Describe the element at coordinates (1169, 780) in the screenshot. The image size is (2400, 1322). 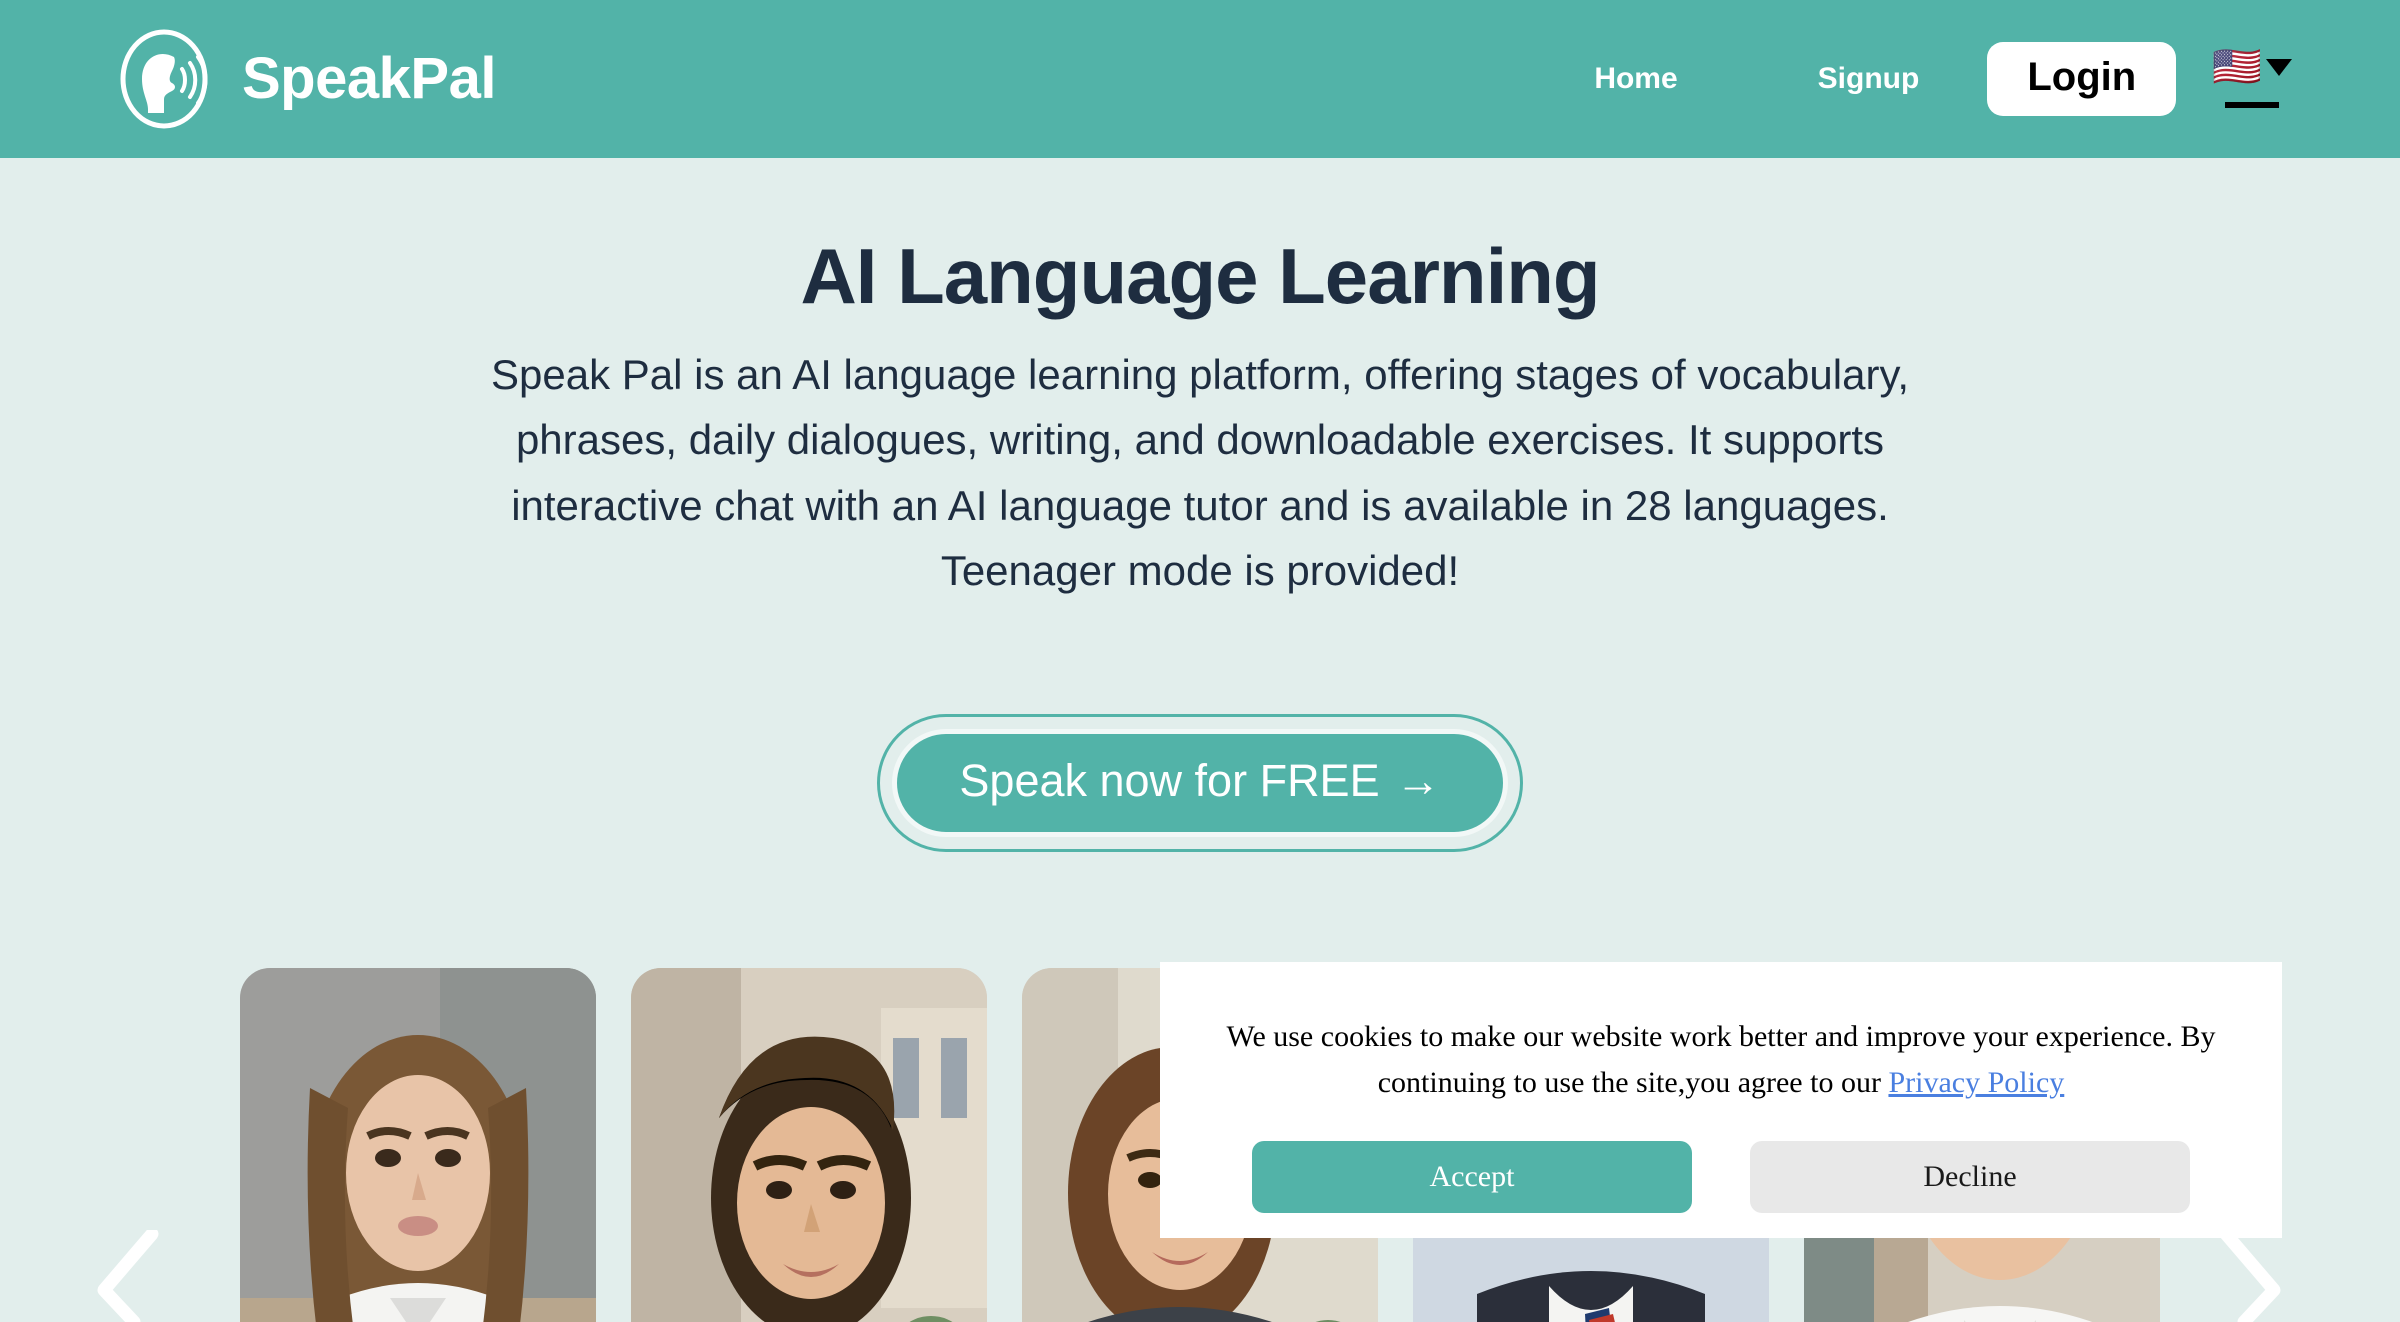
I see `speak-now-button-label: Speak now for FREE` at that location.